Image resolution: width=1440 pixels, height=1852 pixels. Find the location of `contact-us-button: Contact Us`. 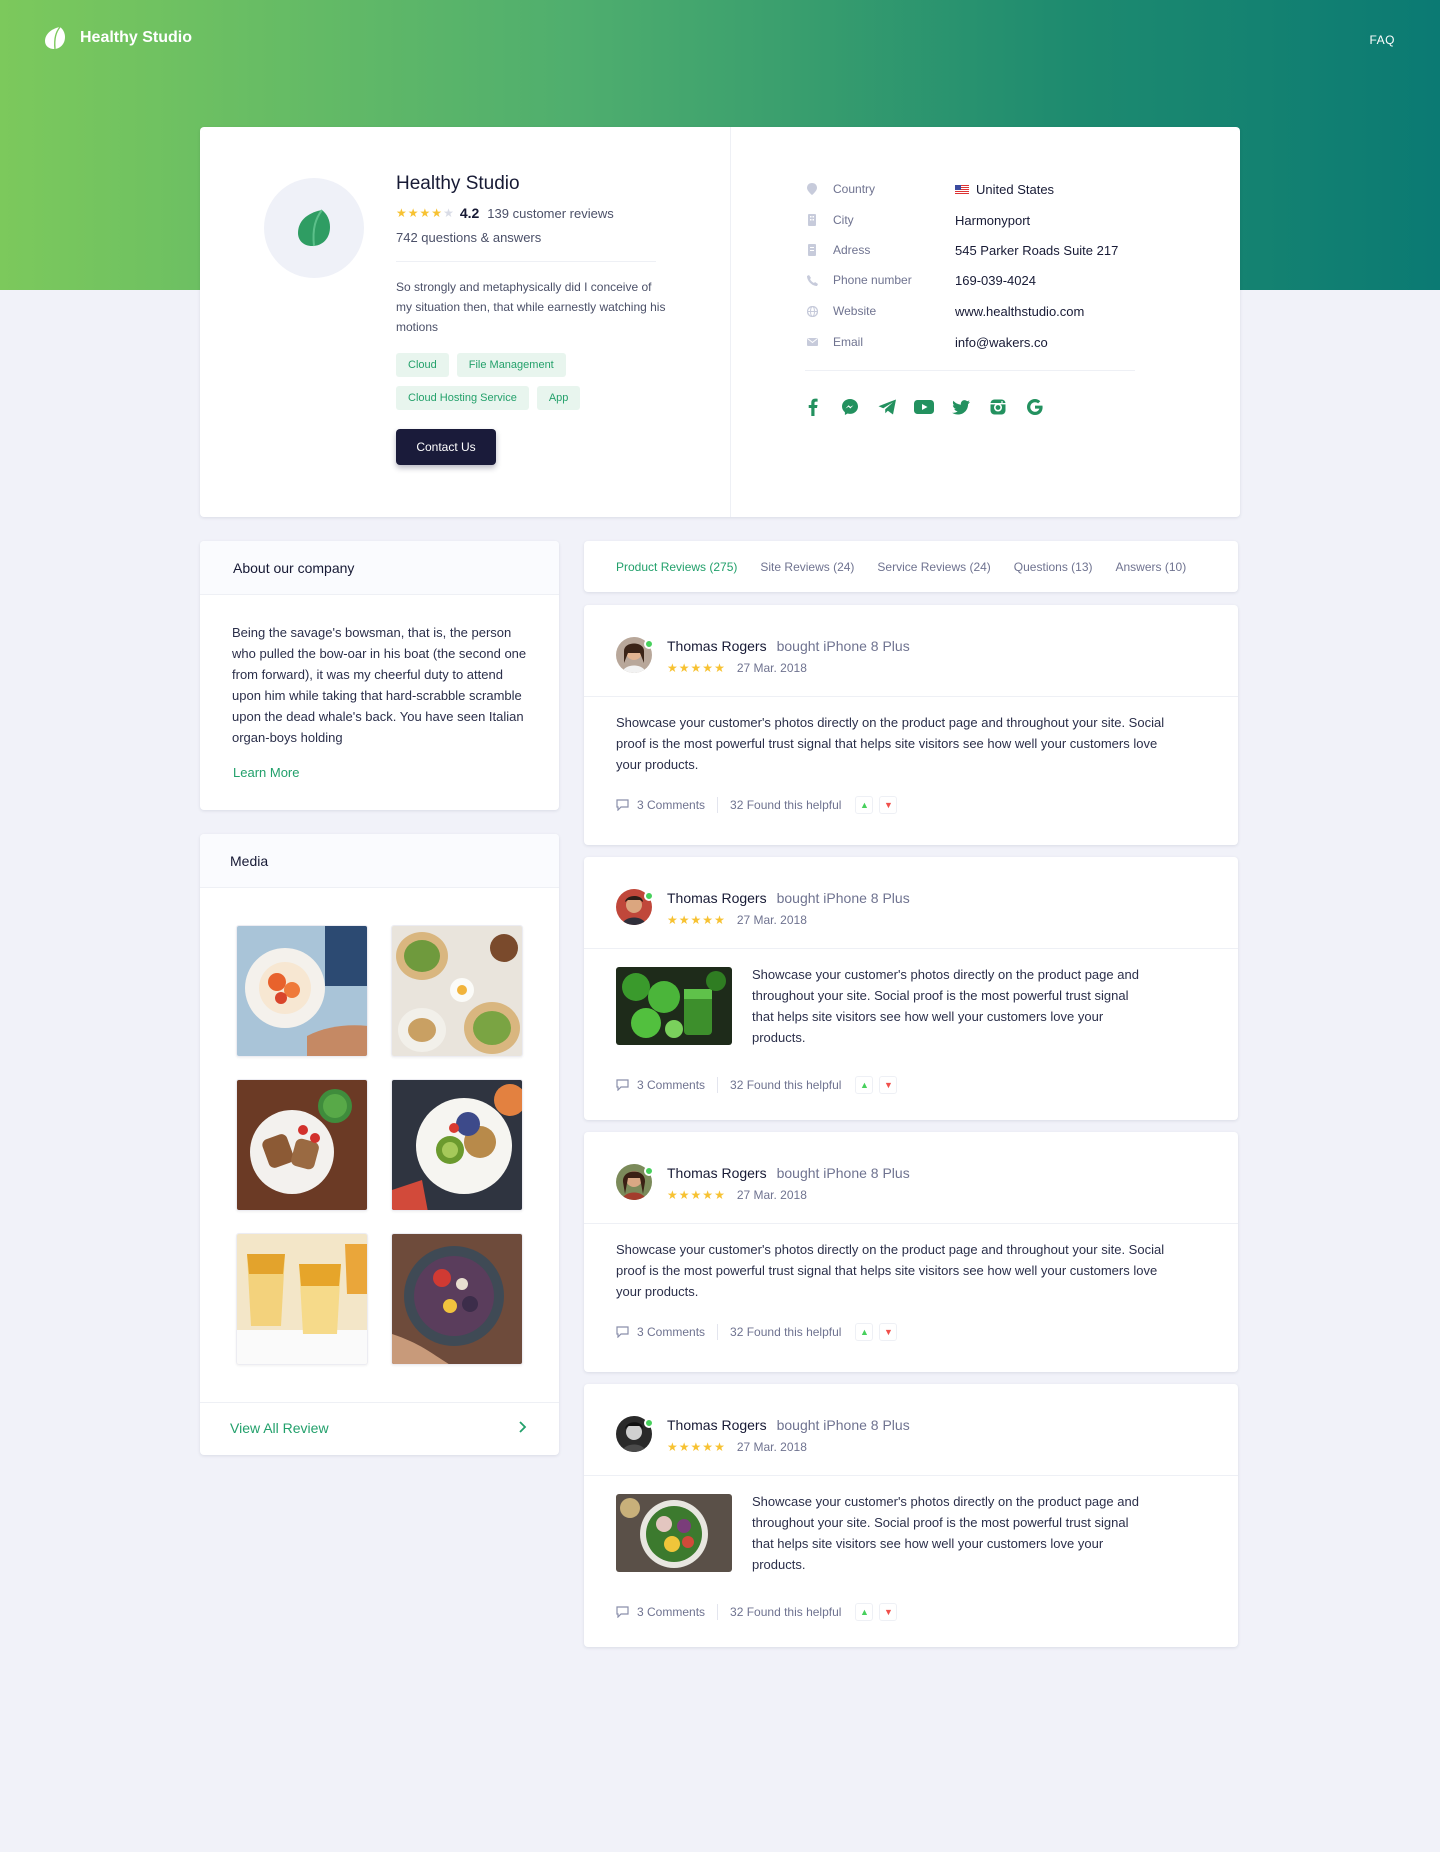

contact-us-button: Contact Us is located at coordinates (446, 447).